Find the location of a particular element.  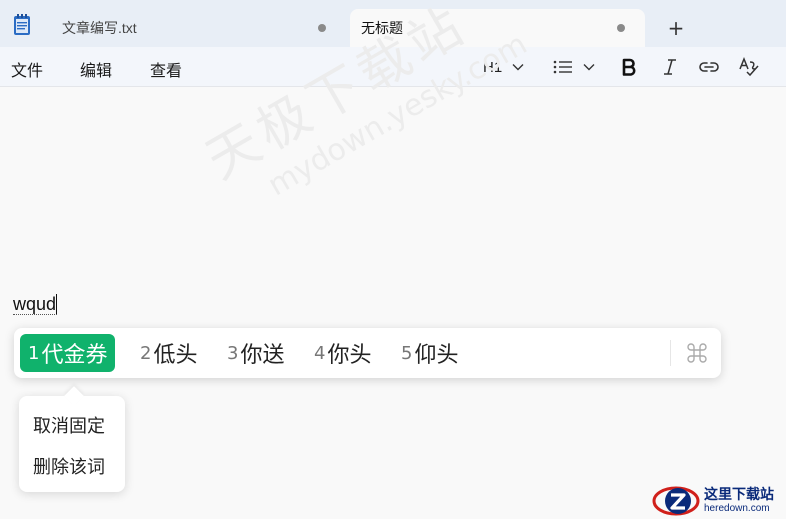

candidate-number: 4 is located at coordinates (320, 353).